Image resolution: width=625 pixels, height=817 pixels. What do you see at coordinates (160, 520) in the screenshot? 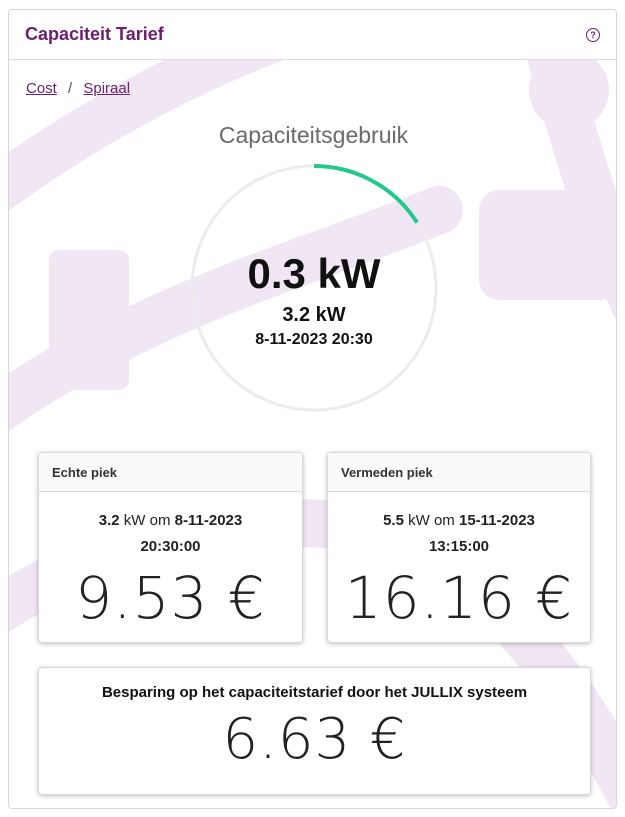
I see `echte-piek-om: om` at bounding box center [160, 520].